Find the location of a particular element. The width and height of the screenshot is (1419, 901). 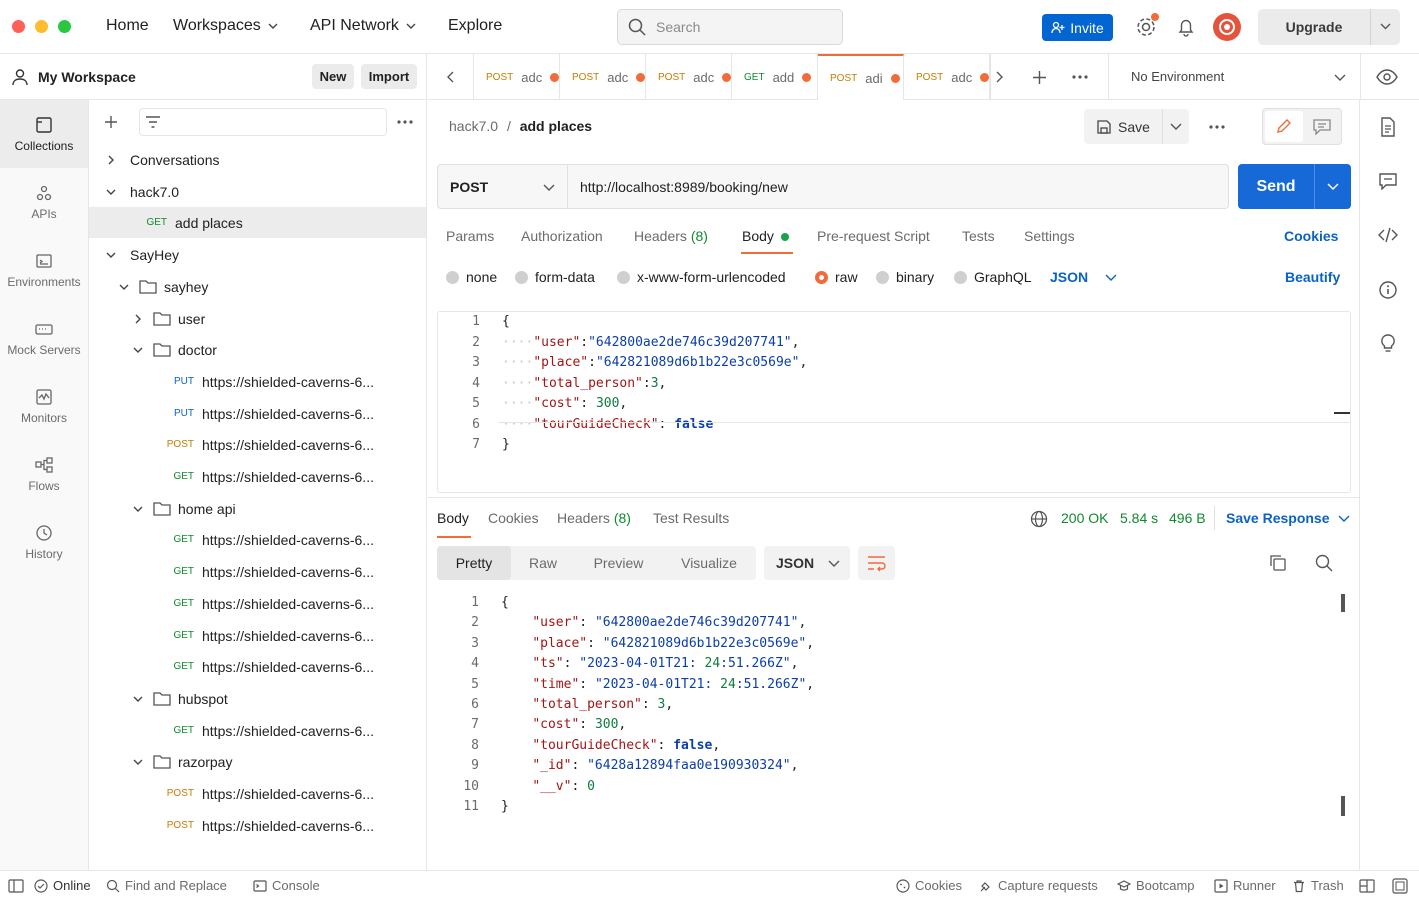

workspace-name: My Workspace is located at coordinates (87, 77).